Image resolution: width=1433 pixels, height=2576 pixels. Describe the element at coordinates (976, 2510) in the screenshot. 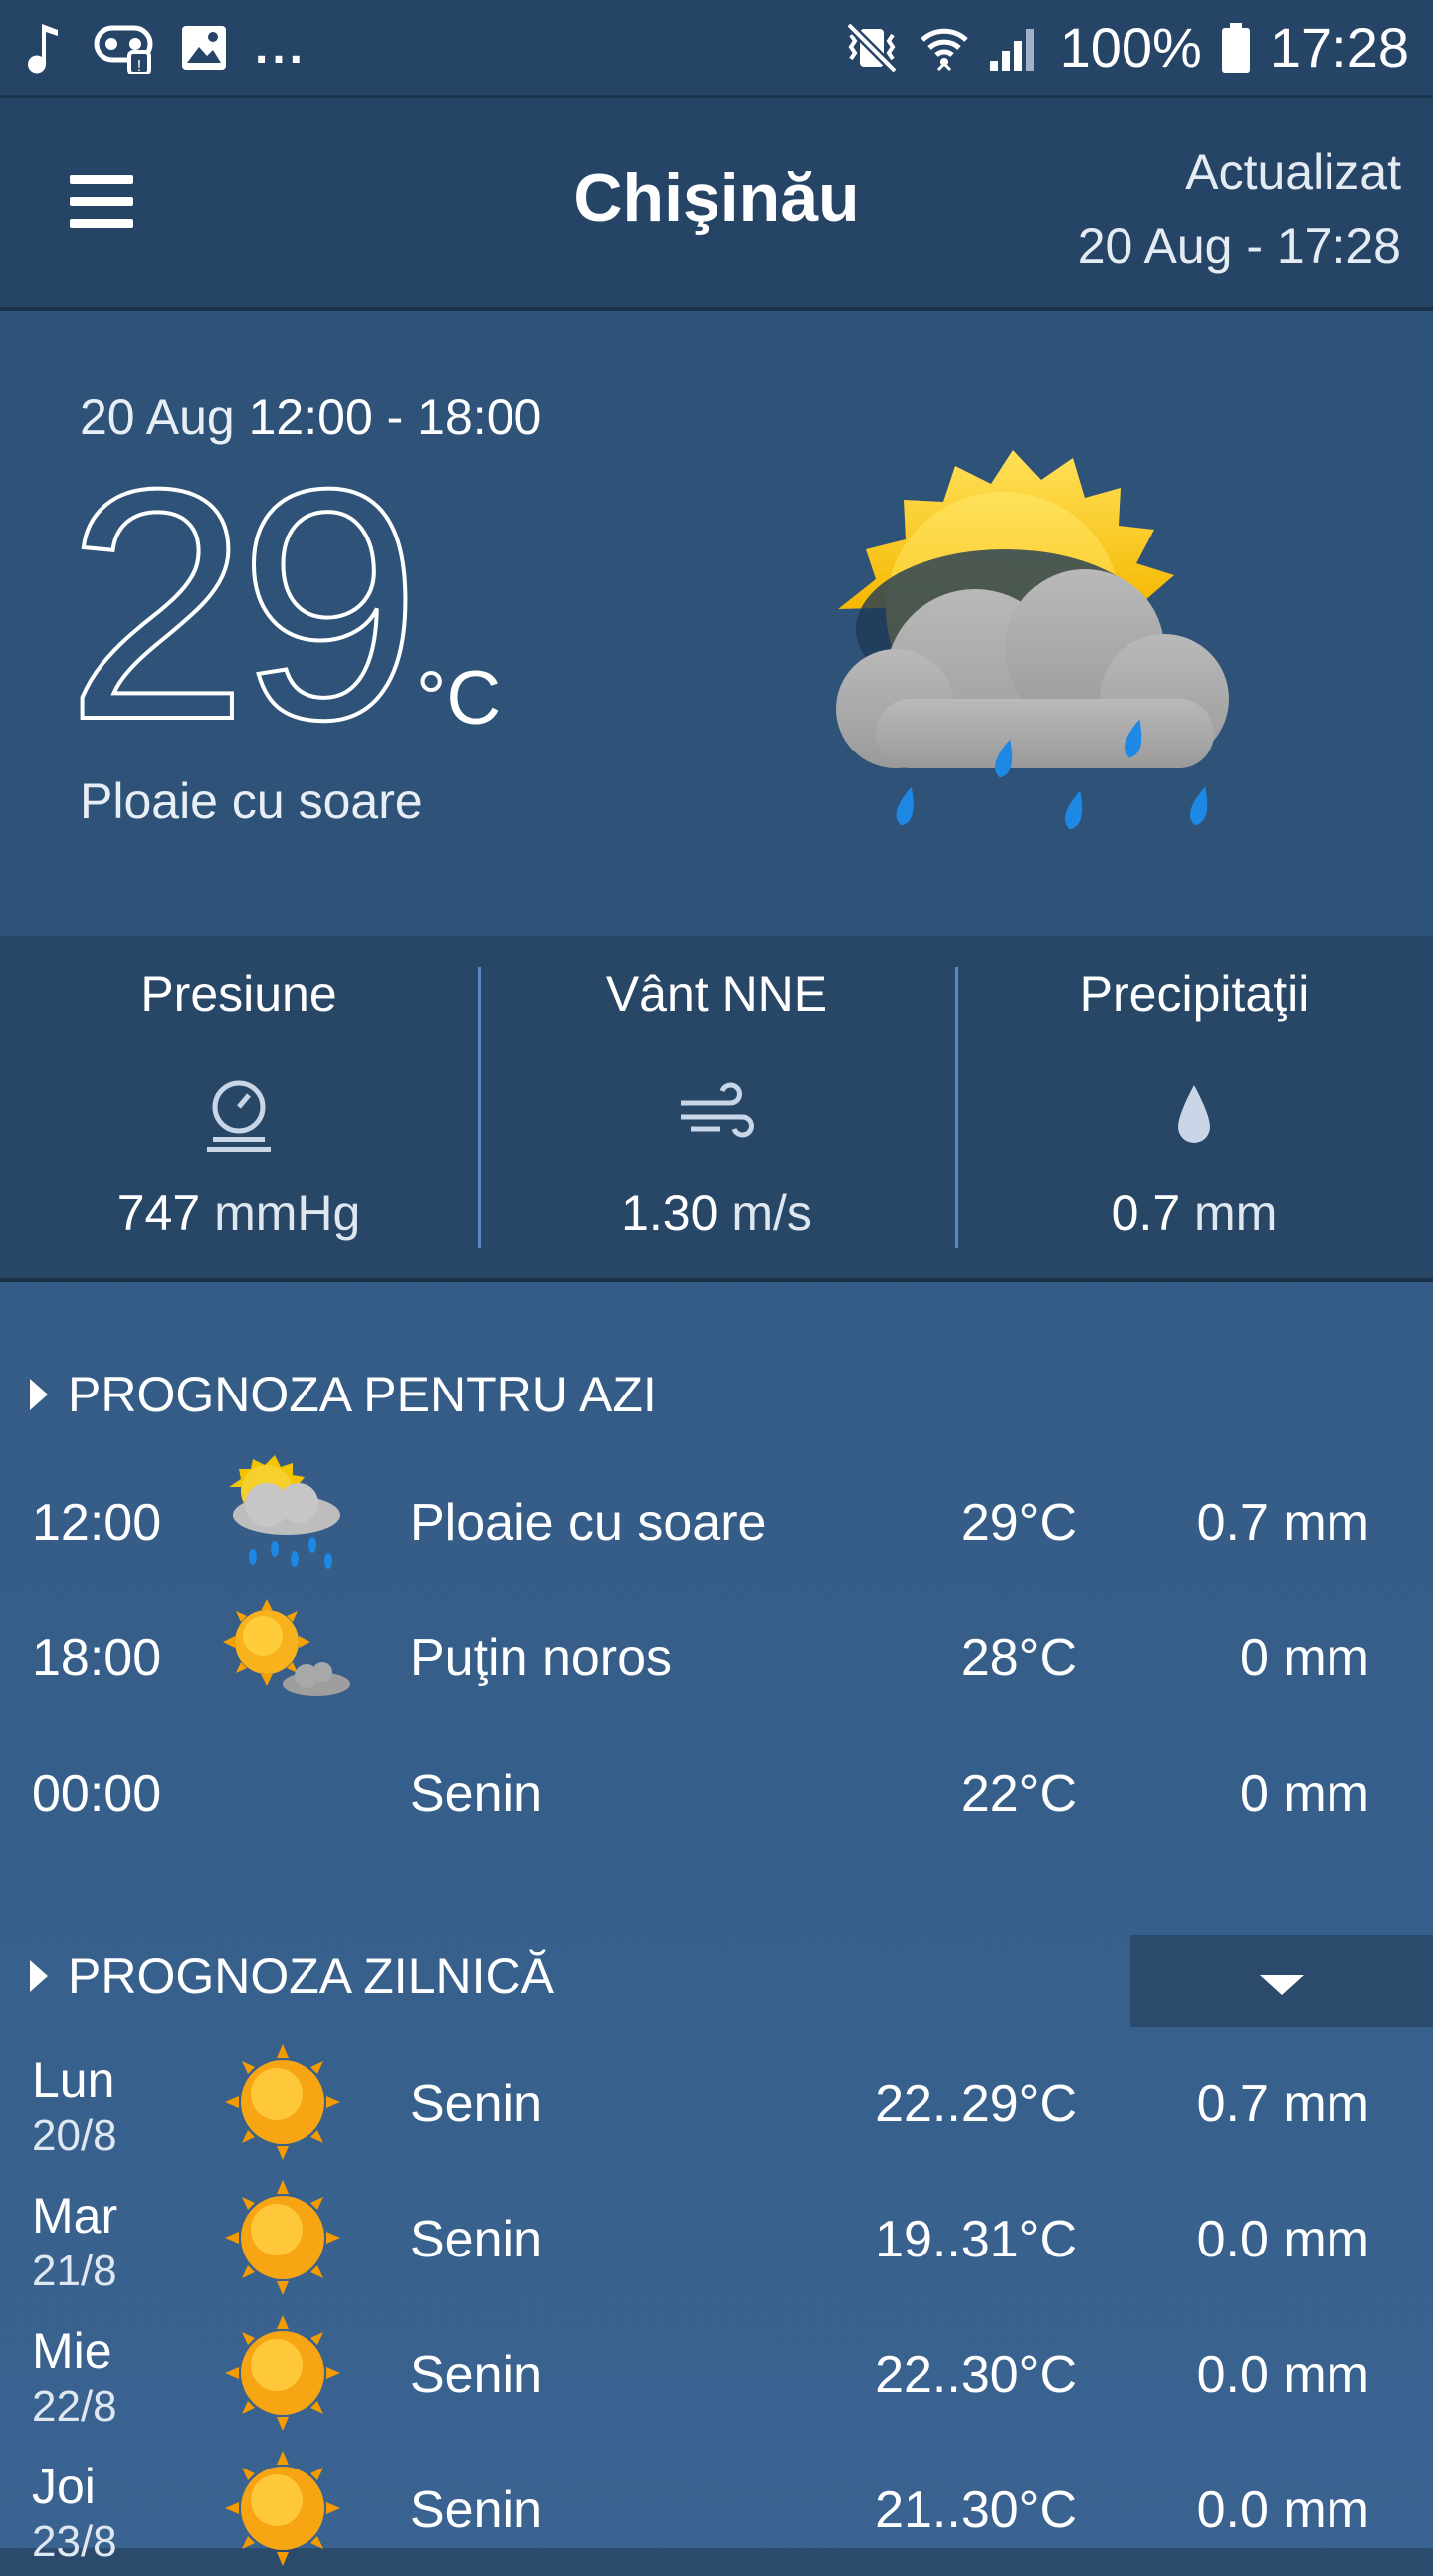

I see `day-temperature: 21..30°C` at that location.